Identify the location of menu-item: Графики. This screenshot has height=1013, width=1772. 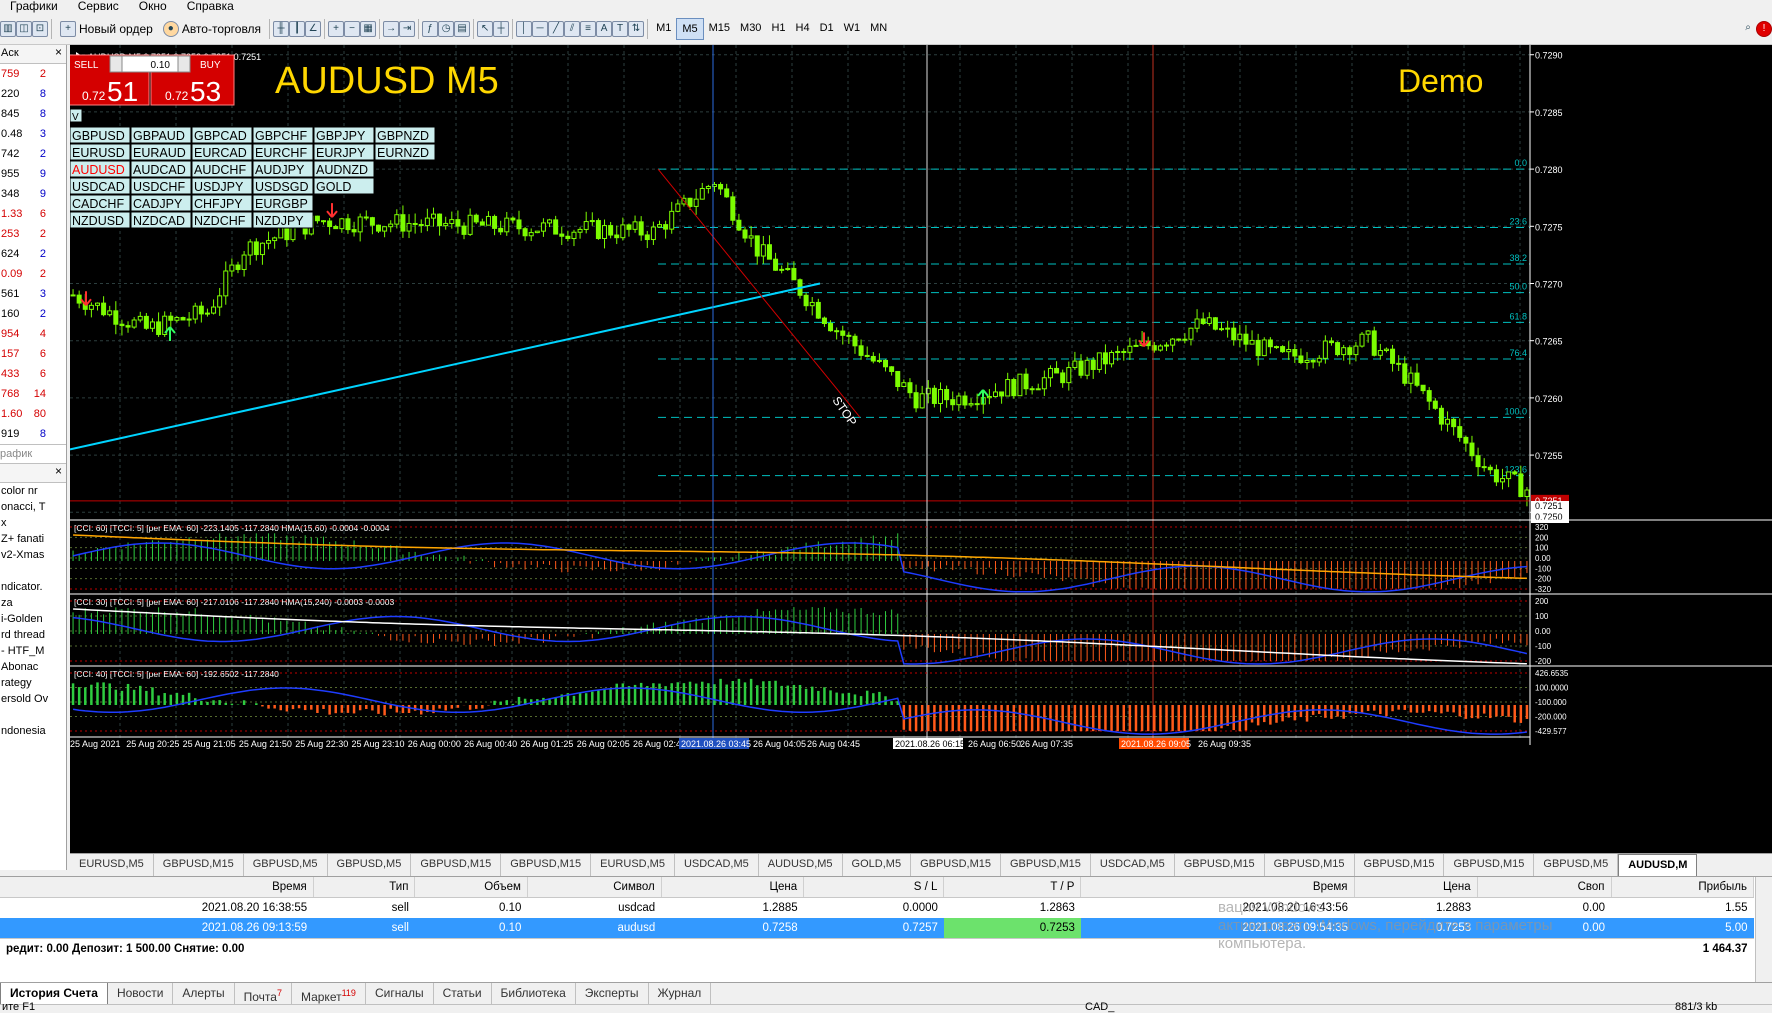
(34, 6).